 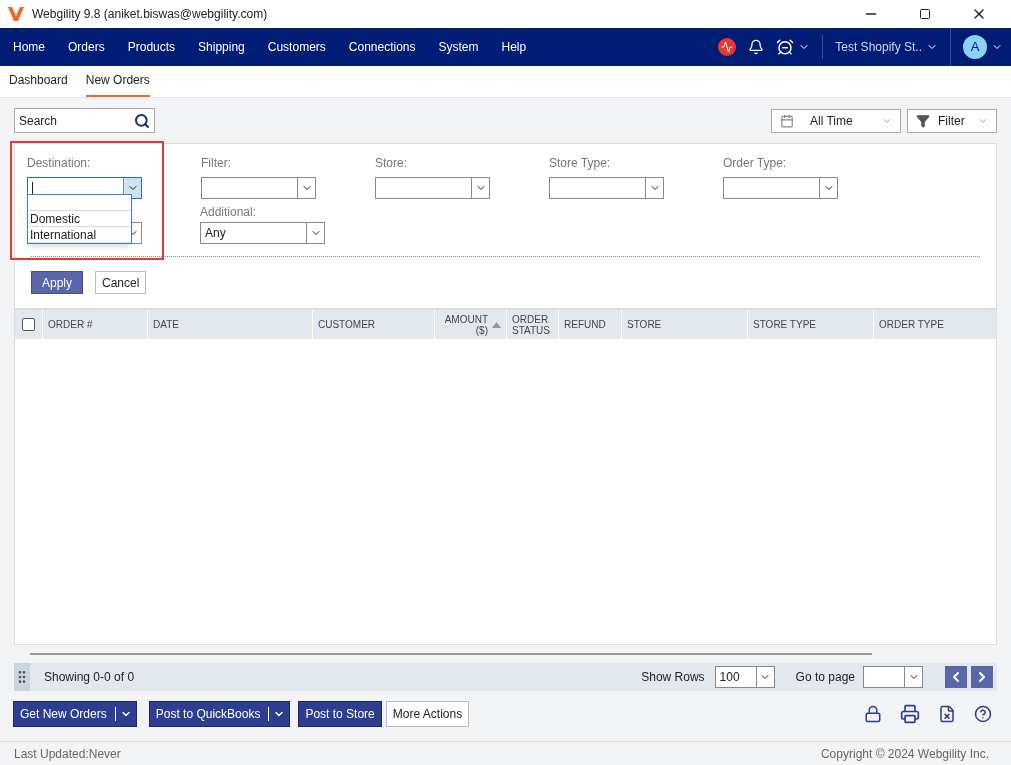 What do you see at coordinates (216, 163) in the screenshot?
I see `filter-label: Filter:` at bounding box center [216, 163].